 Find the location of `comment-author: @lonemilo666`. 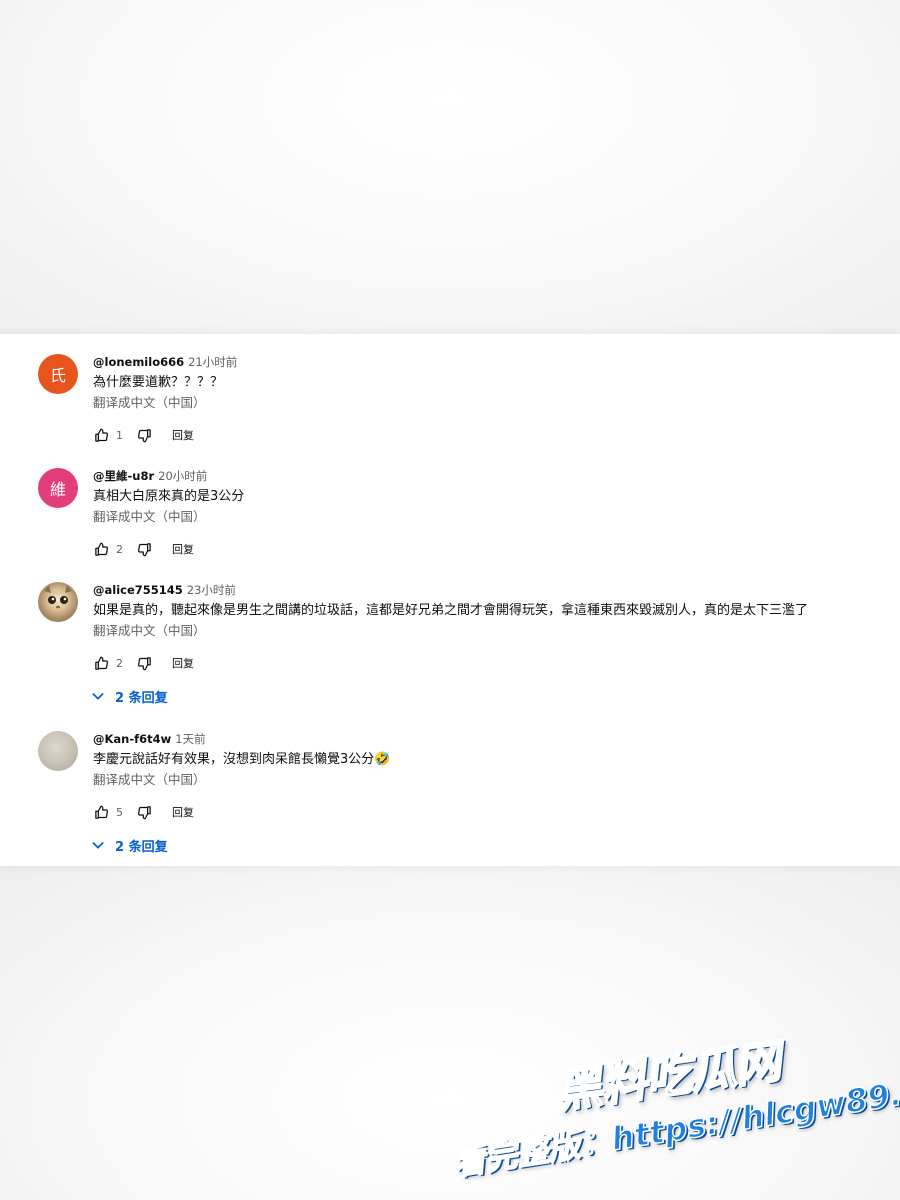

comment-author: @lonemilo666 is located at coordinates (138, 362).